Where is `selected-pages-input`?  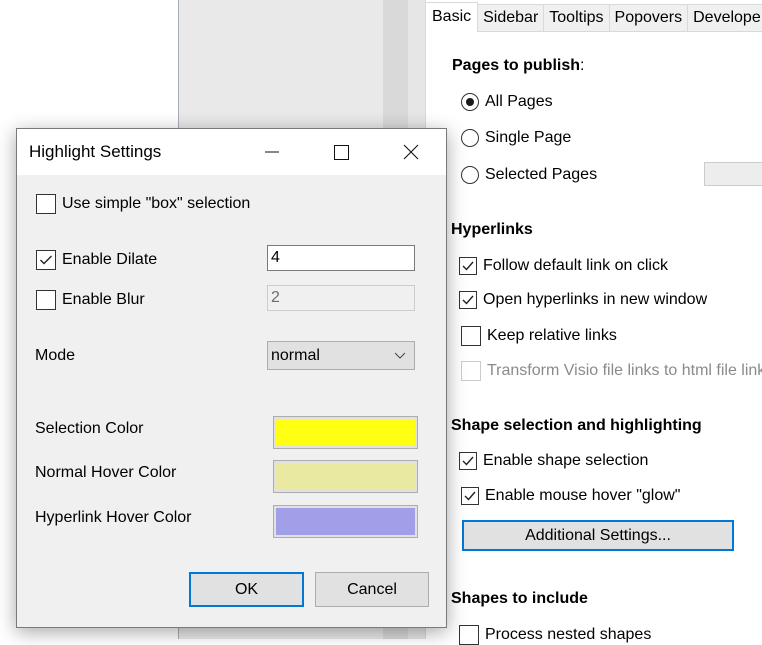
selected-pages-input is located at coordinates (733, 174).